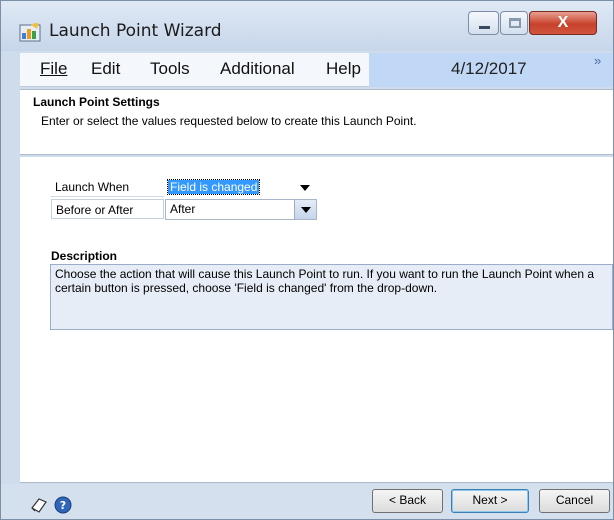 Image resolution: width=614 pixels, height=520 pixels. What do you see at coordinates (107, 187) in the screenshot?
I see `launch-when-label: Launch When` at bounding box center [107, 187].